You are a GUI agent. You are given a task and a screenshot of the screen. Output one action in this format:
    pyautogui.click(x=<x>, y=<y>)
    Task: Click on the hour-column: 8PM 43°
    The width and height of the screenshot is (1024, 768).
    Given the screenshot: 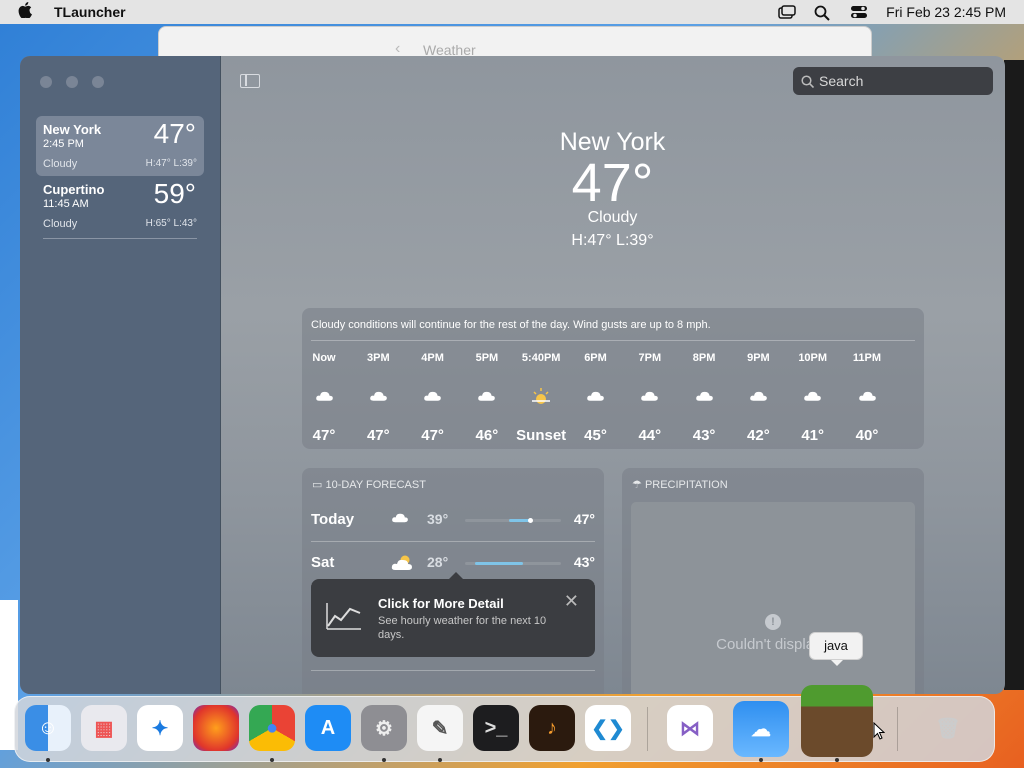 What is the action you would take?
    pyautogui.click(x=704, y=398)
    